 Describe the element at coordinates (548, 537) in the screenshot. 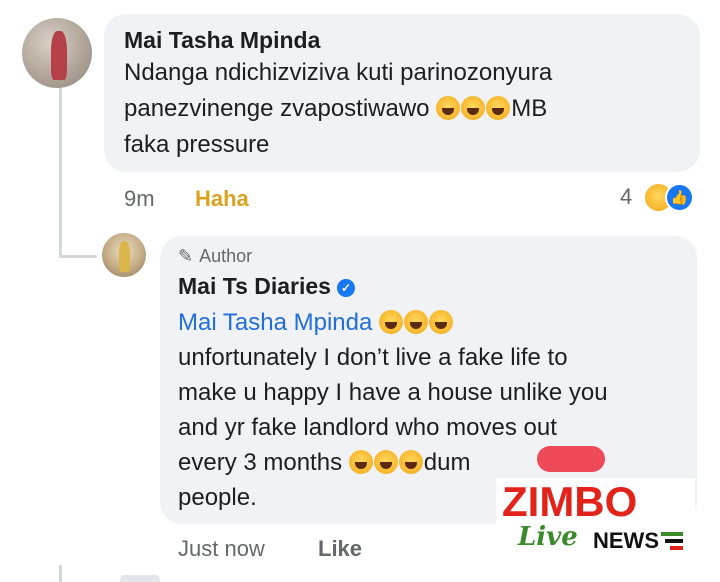

I see `watermark-live: Live` at that location.